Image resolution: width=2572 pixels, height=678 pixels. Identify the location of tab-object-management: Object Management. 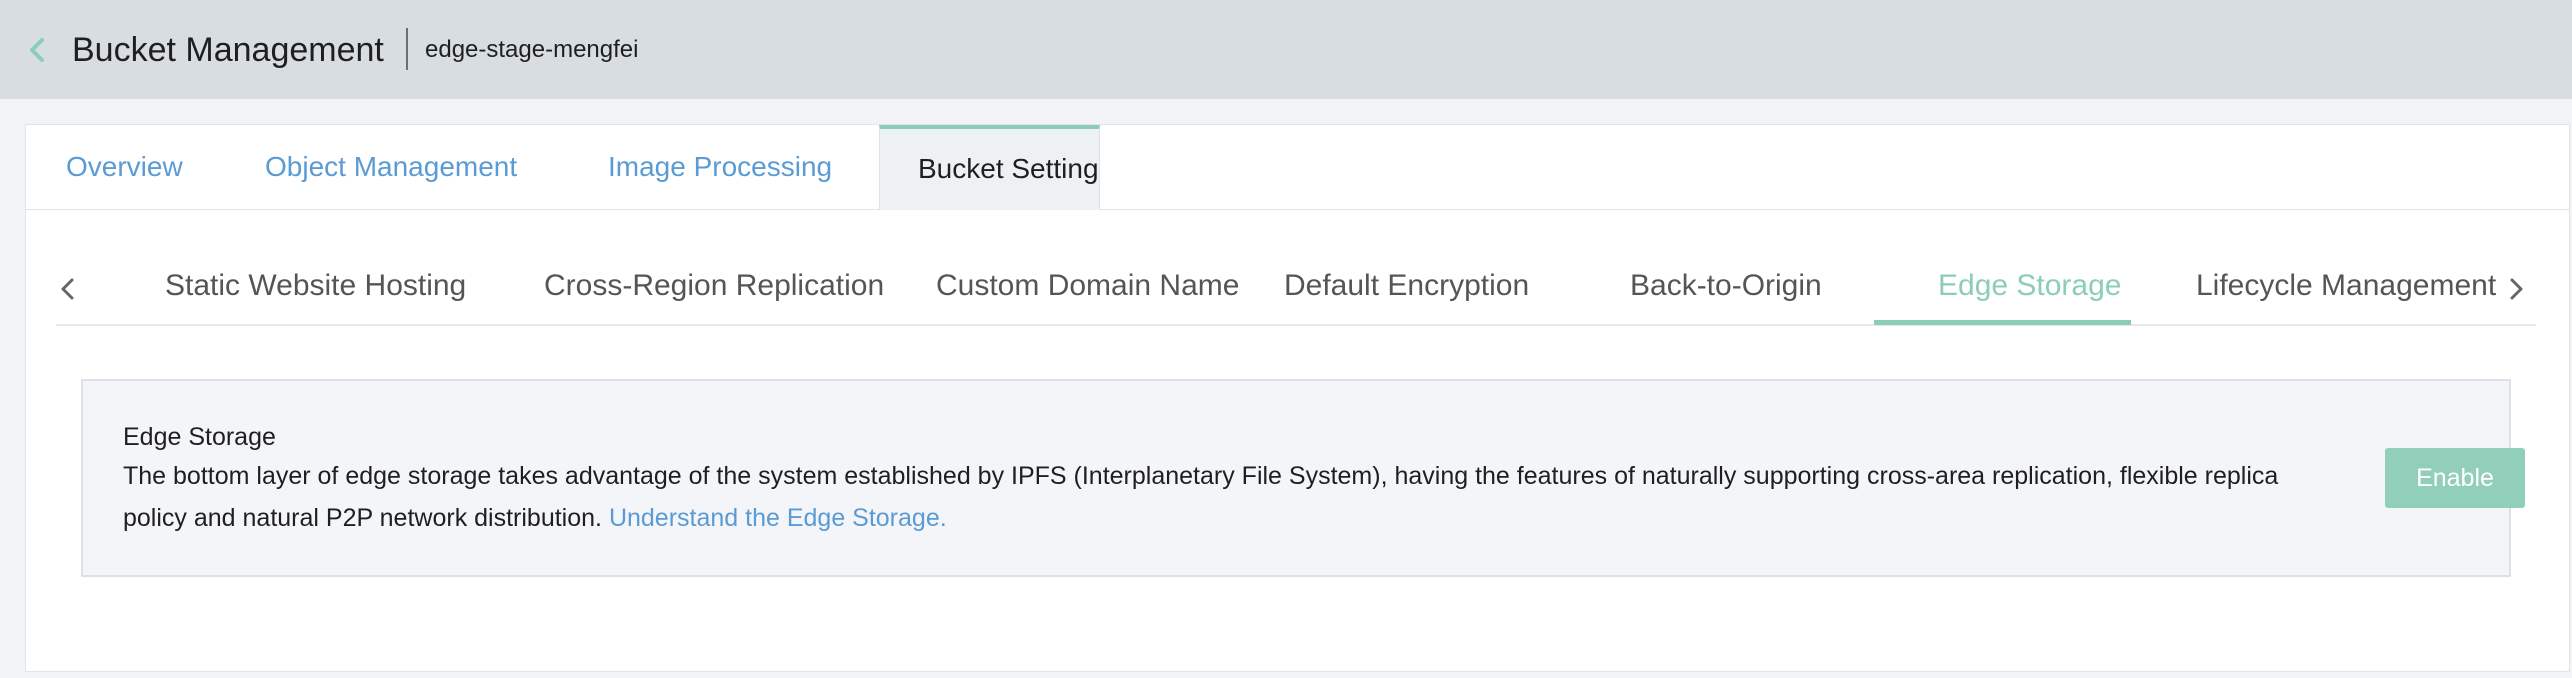
(391, 167).